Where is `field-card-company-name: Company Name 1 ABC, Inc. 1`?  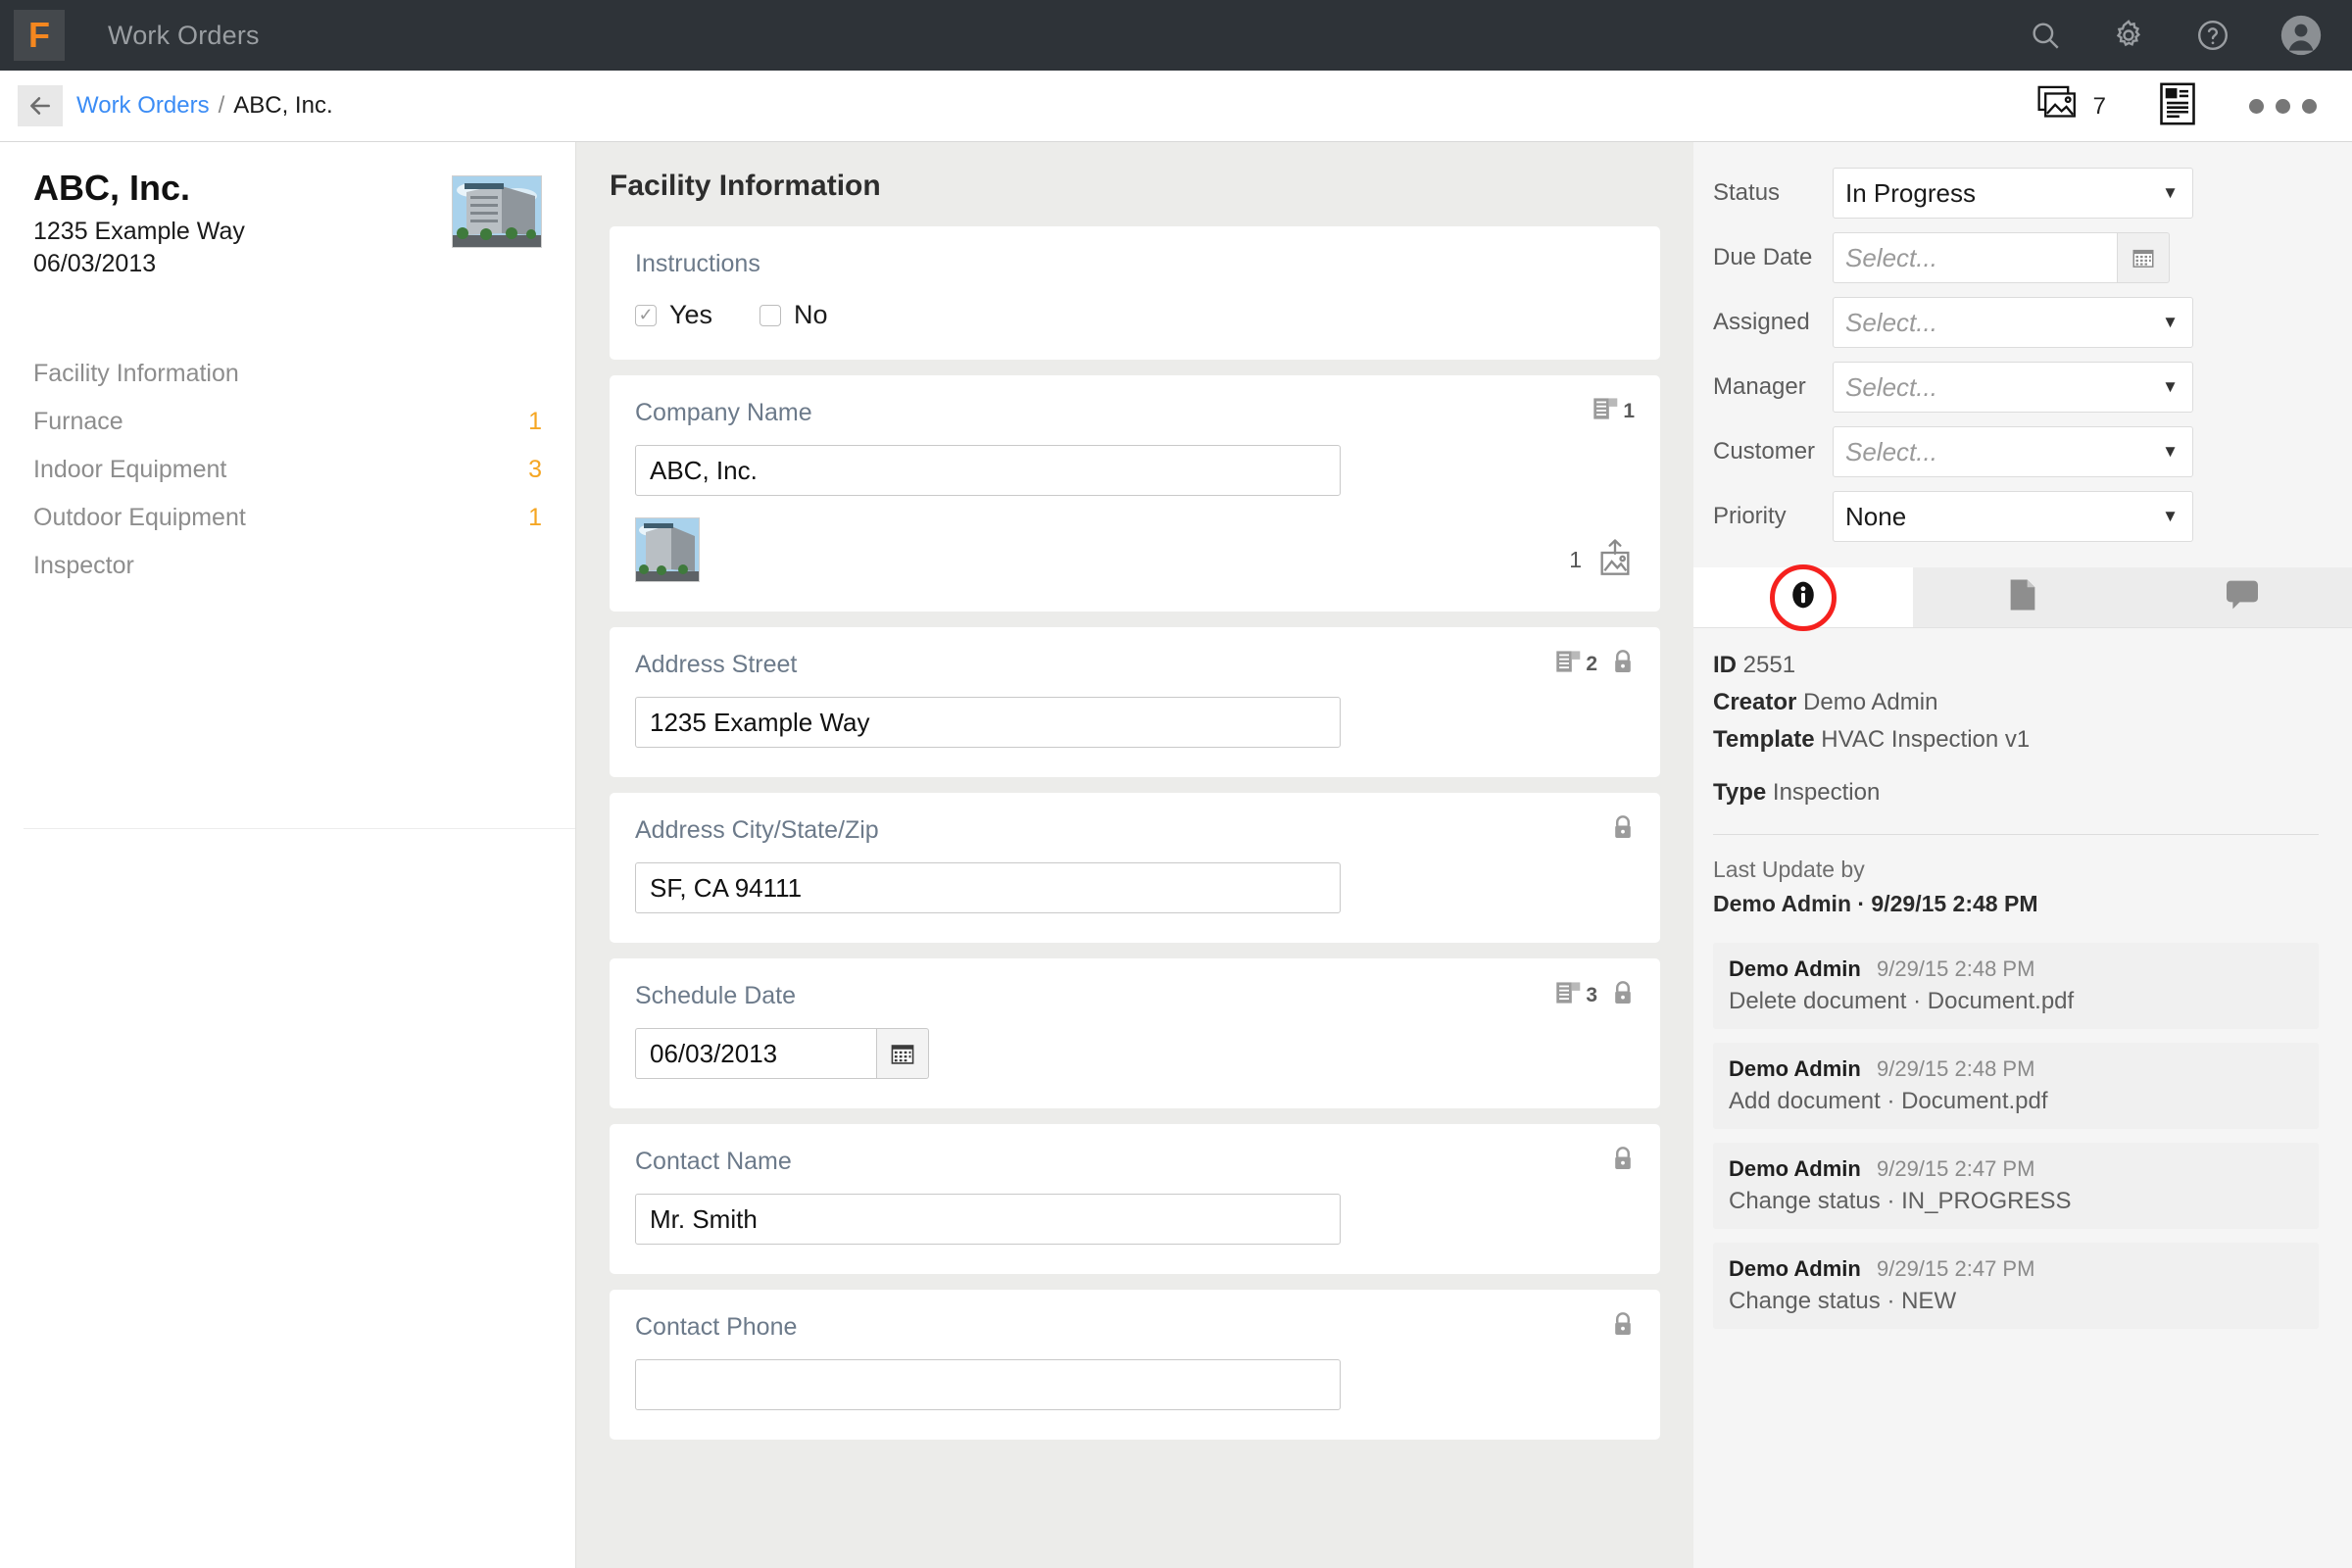
field-card-company-name: Company Name 1 ABC, Inc. 1 is located at coordinates (1135, 493).